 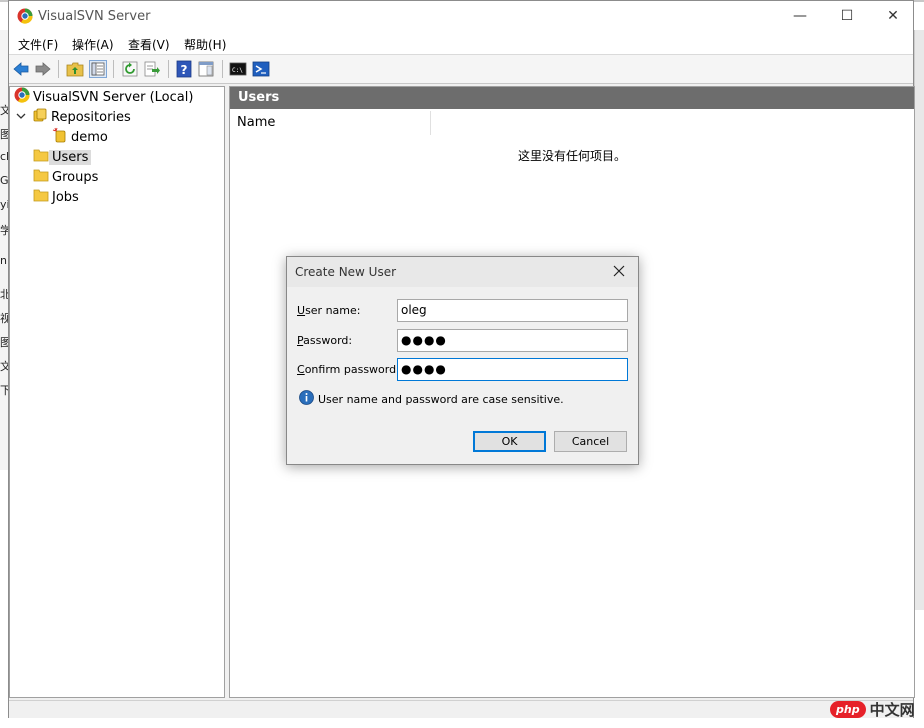 I want to click on info-icon, so click(x=306, y=399).